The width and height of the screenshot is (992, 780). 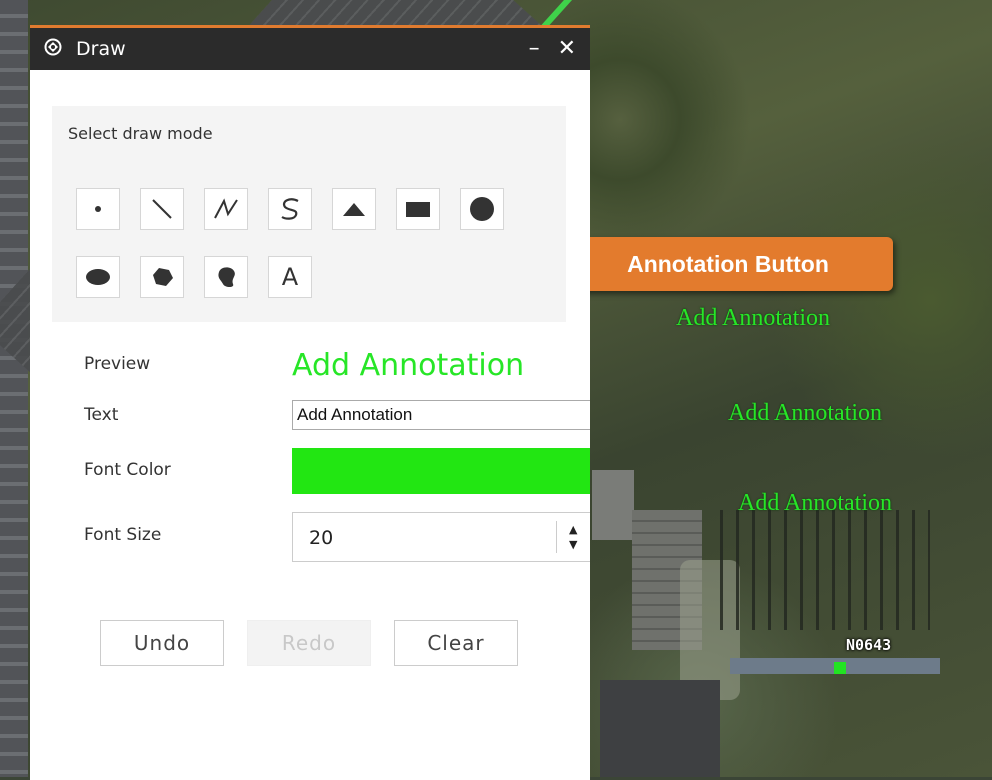 What do you see at coordinates (309, 643) in the screenshot?
I see `redo-button: Redo` at bounding box center [309, 643].